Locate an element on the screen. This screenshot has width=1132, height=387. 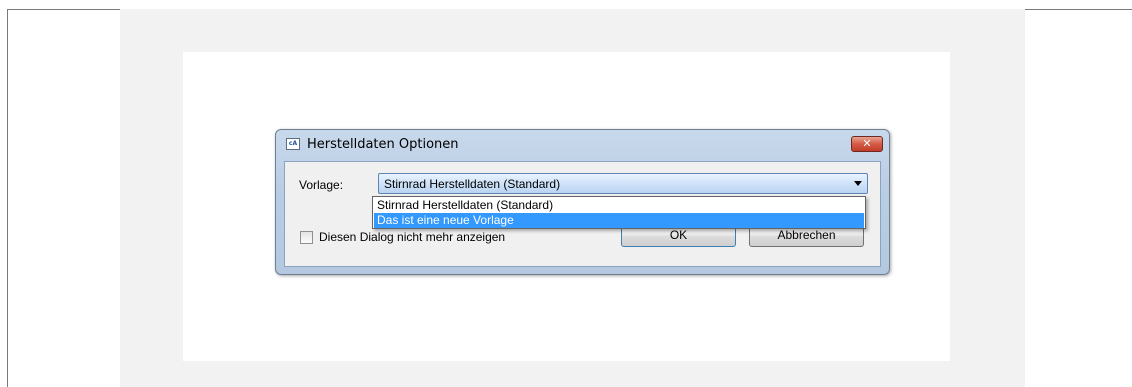
close-button: ✕ is located at coordinates (867, 144).